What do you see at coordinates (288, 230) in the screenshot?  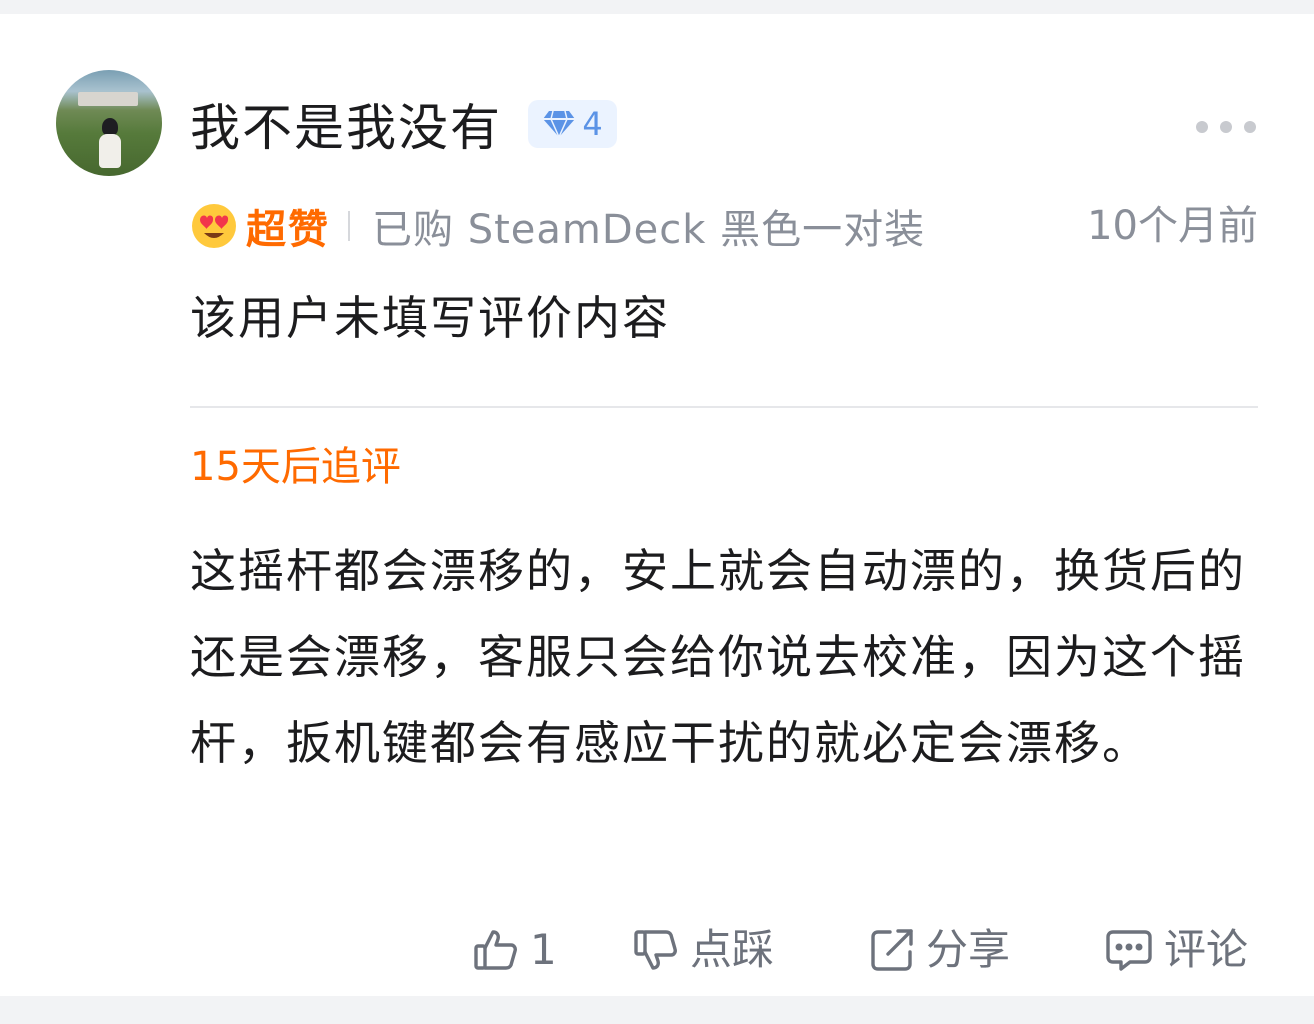 I see `rating-label: 超赞` at bounding box center [288, 230].